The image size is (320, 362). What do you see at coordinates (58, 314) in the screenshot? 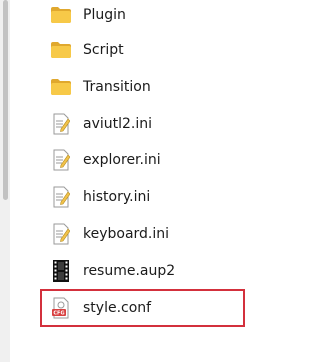
I see `conf-badge-label: CFG` at bounding box center [58, 314].